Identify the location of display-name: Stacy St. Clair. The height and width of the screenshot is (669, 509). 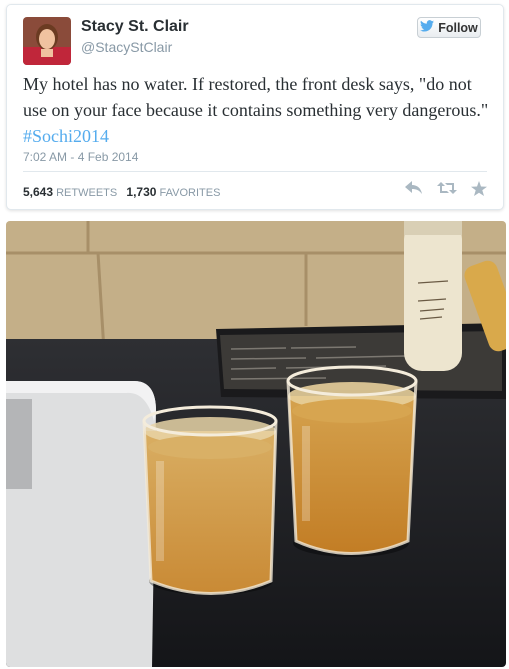
(135, 27).